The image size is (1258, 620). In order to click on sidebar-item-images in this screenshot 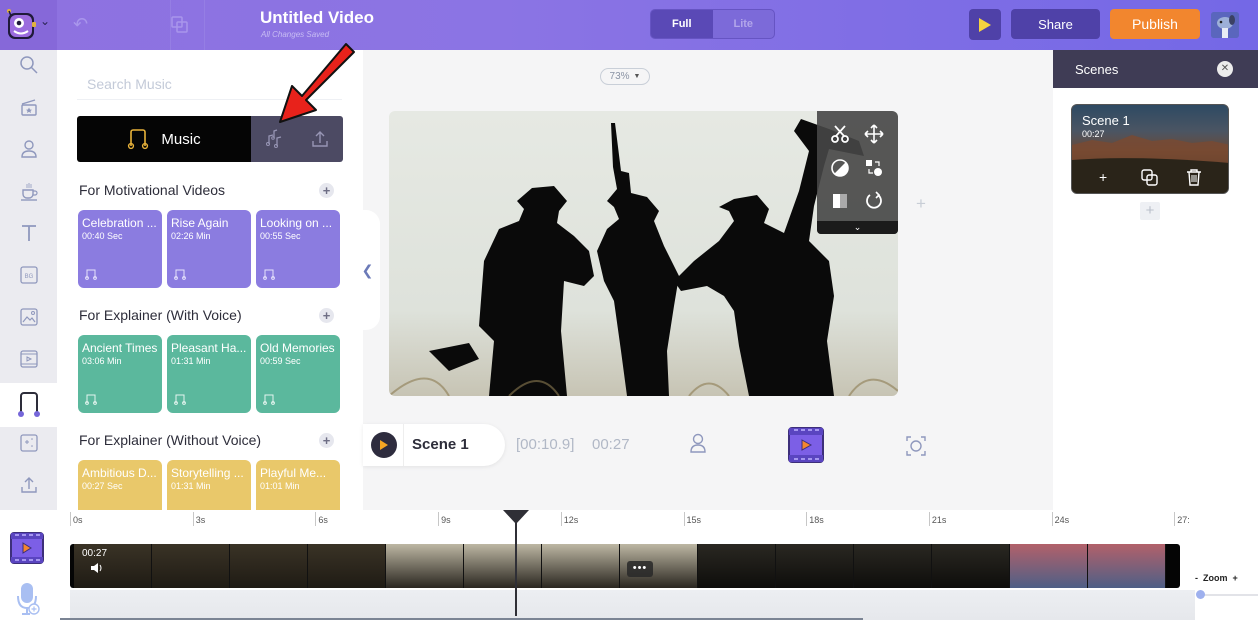, I will do `click(28, 317)`.